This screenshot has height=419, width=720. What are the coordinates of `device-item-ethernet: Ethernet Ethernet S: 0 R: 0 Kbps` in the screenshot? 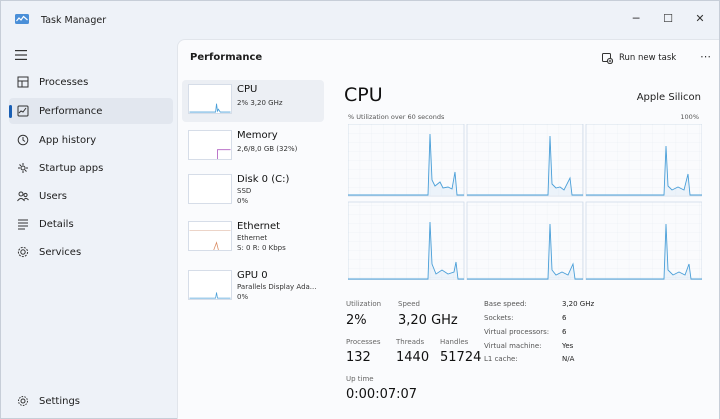 It's located at (253, 238).